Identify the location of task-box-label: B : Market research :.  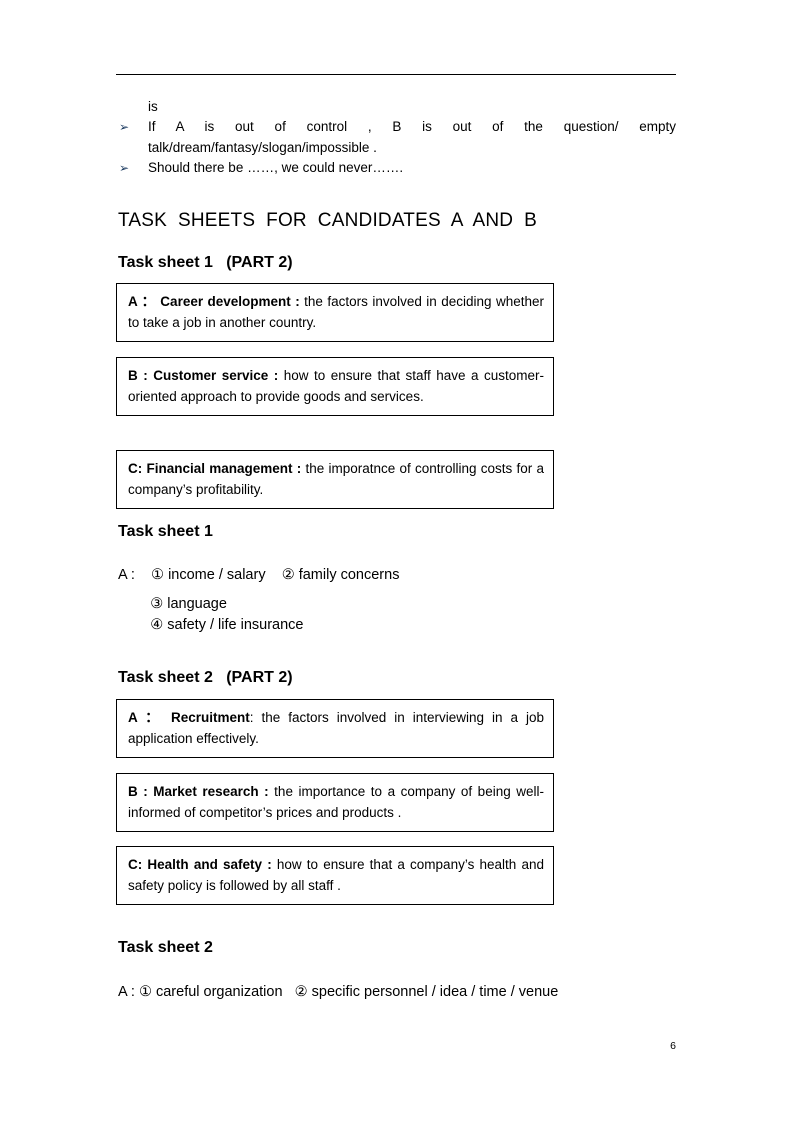
(198, 791).